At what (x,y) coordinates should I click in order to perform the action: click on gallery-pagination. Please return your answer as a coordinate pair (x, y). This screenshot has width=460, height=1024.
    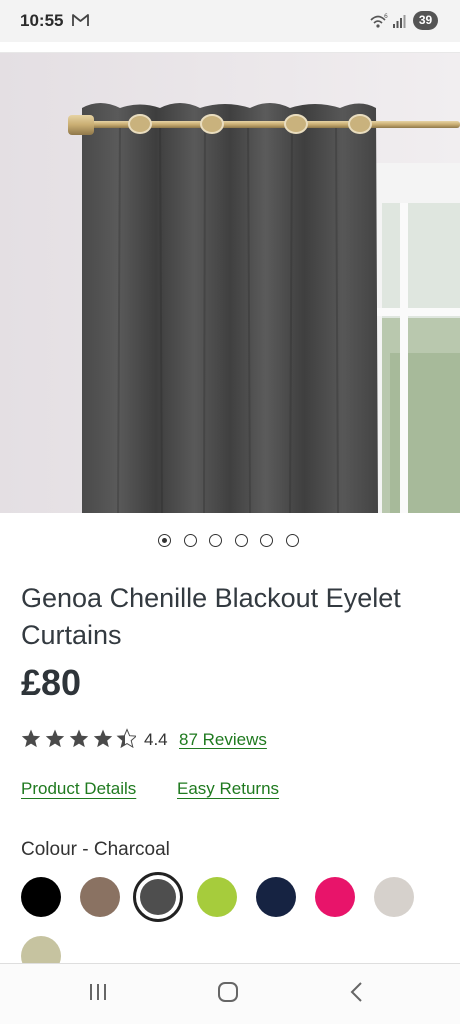
    Looking at the image, I should click on (233, 542).